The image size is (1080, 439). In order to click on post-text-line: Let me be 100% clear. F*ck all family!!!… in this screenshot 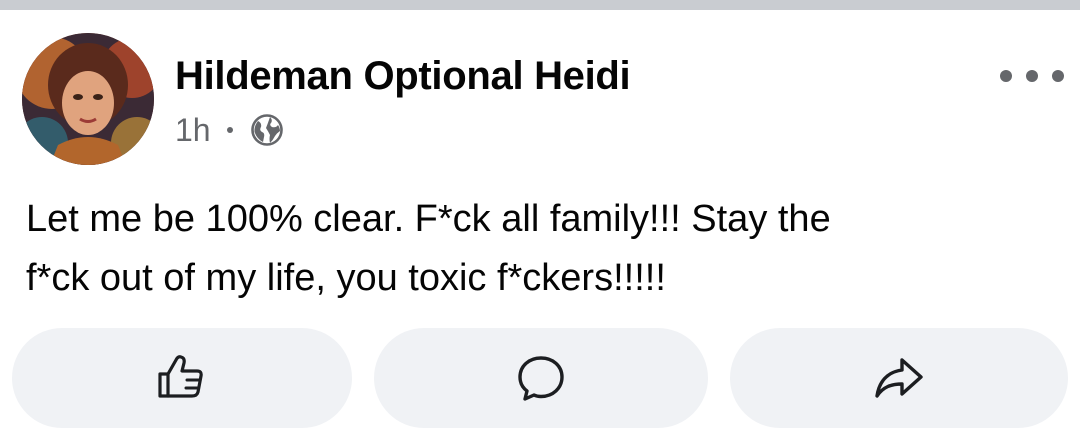, I will do `click(428, 219)`.